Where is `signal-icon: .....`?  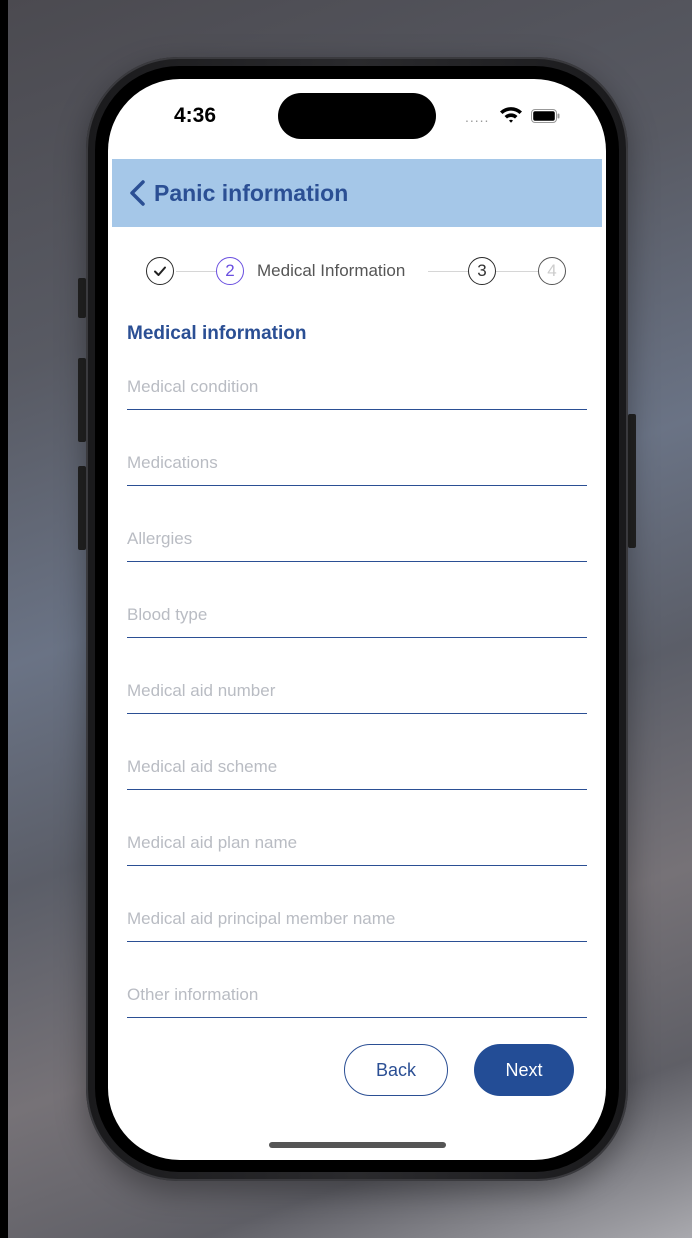 signal-icon: ..... is located at coordinates (477, 117).